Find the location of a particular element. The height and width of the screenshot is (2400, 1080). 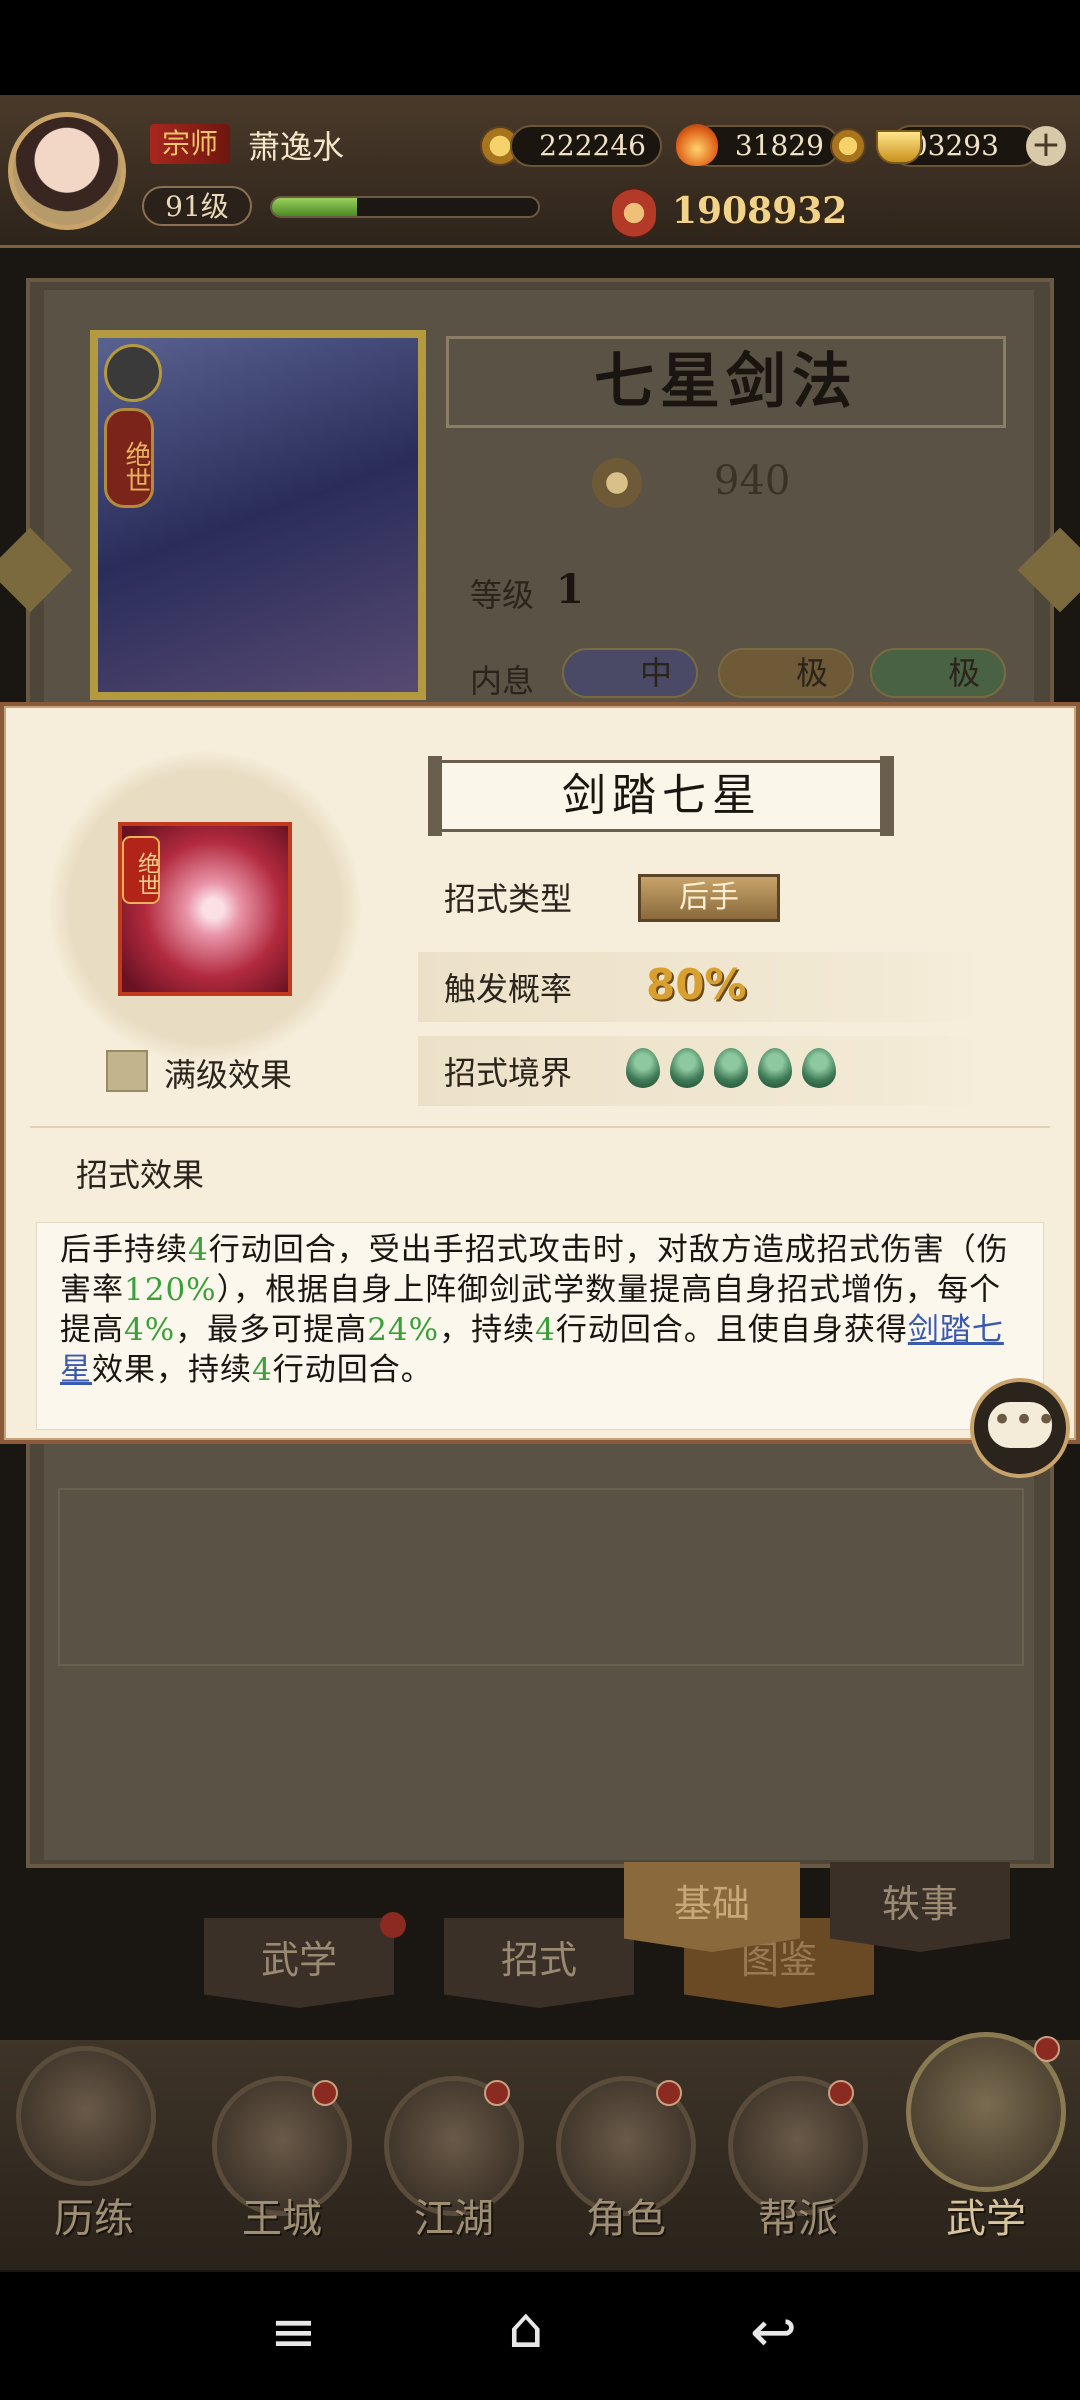

nav-bangpai-notification-dot is located at coordinates (841, 2093).